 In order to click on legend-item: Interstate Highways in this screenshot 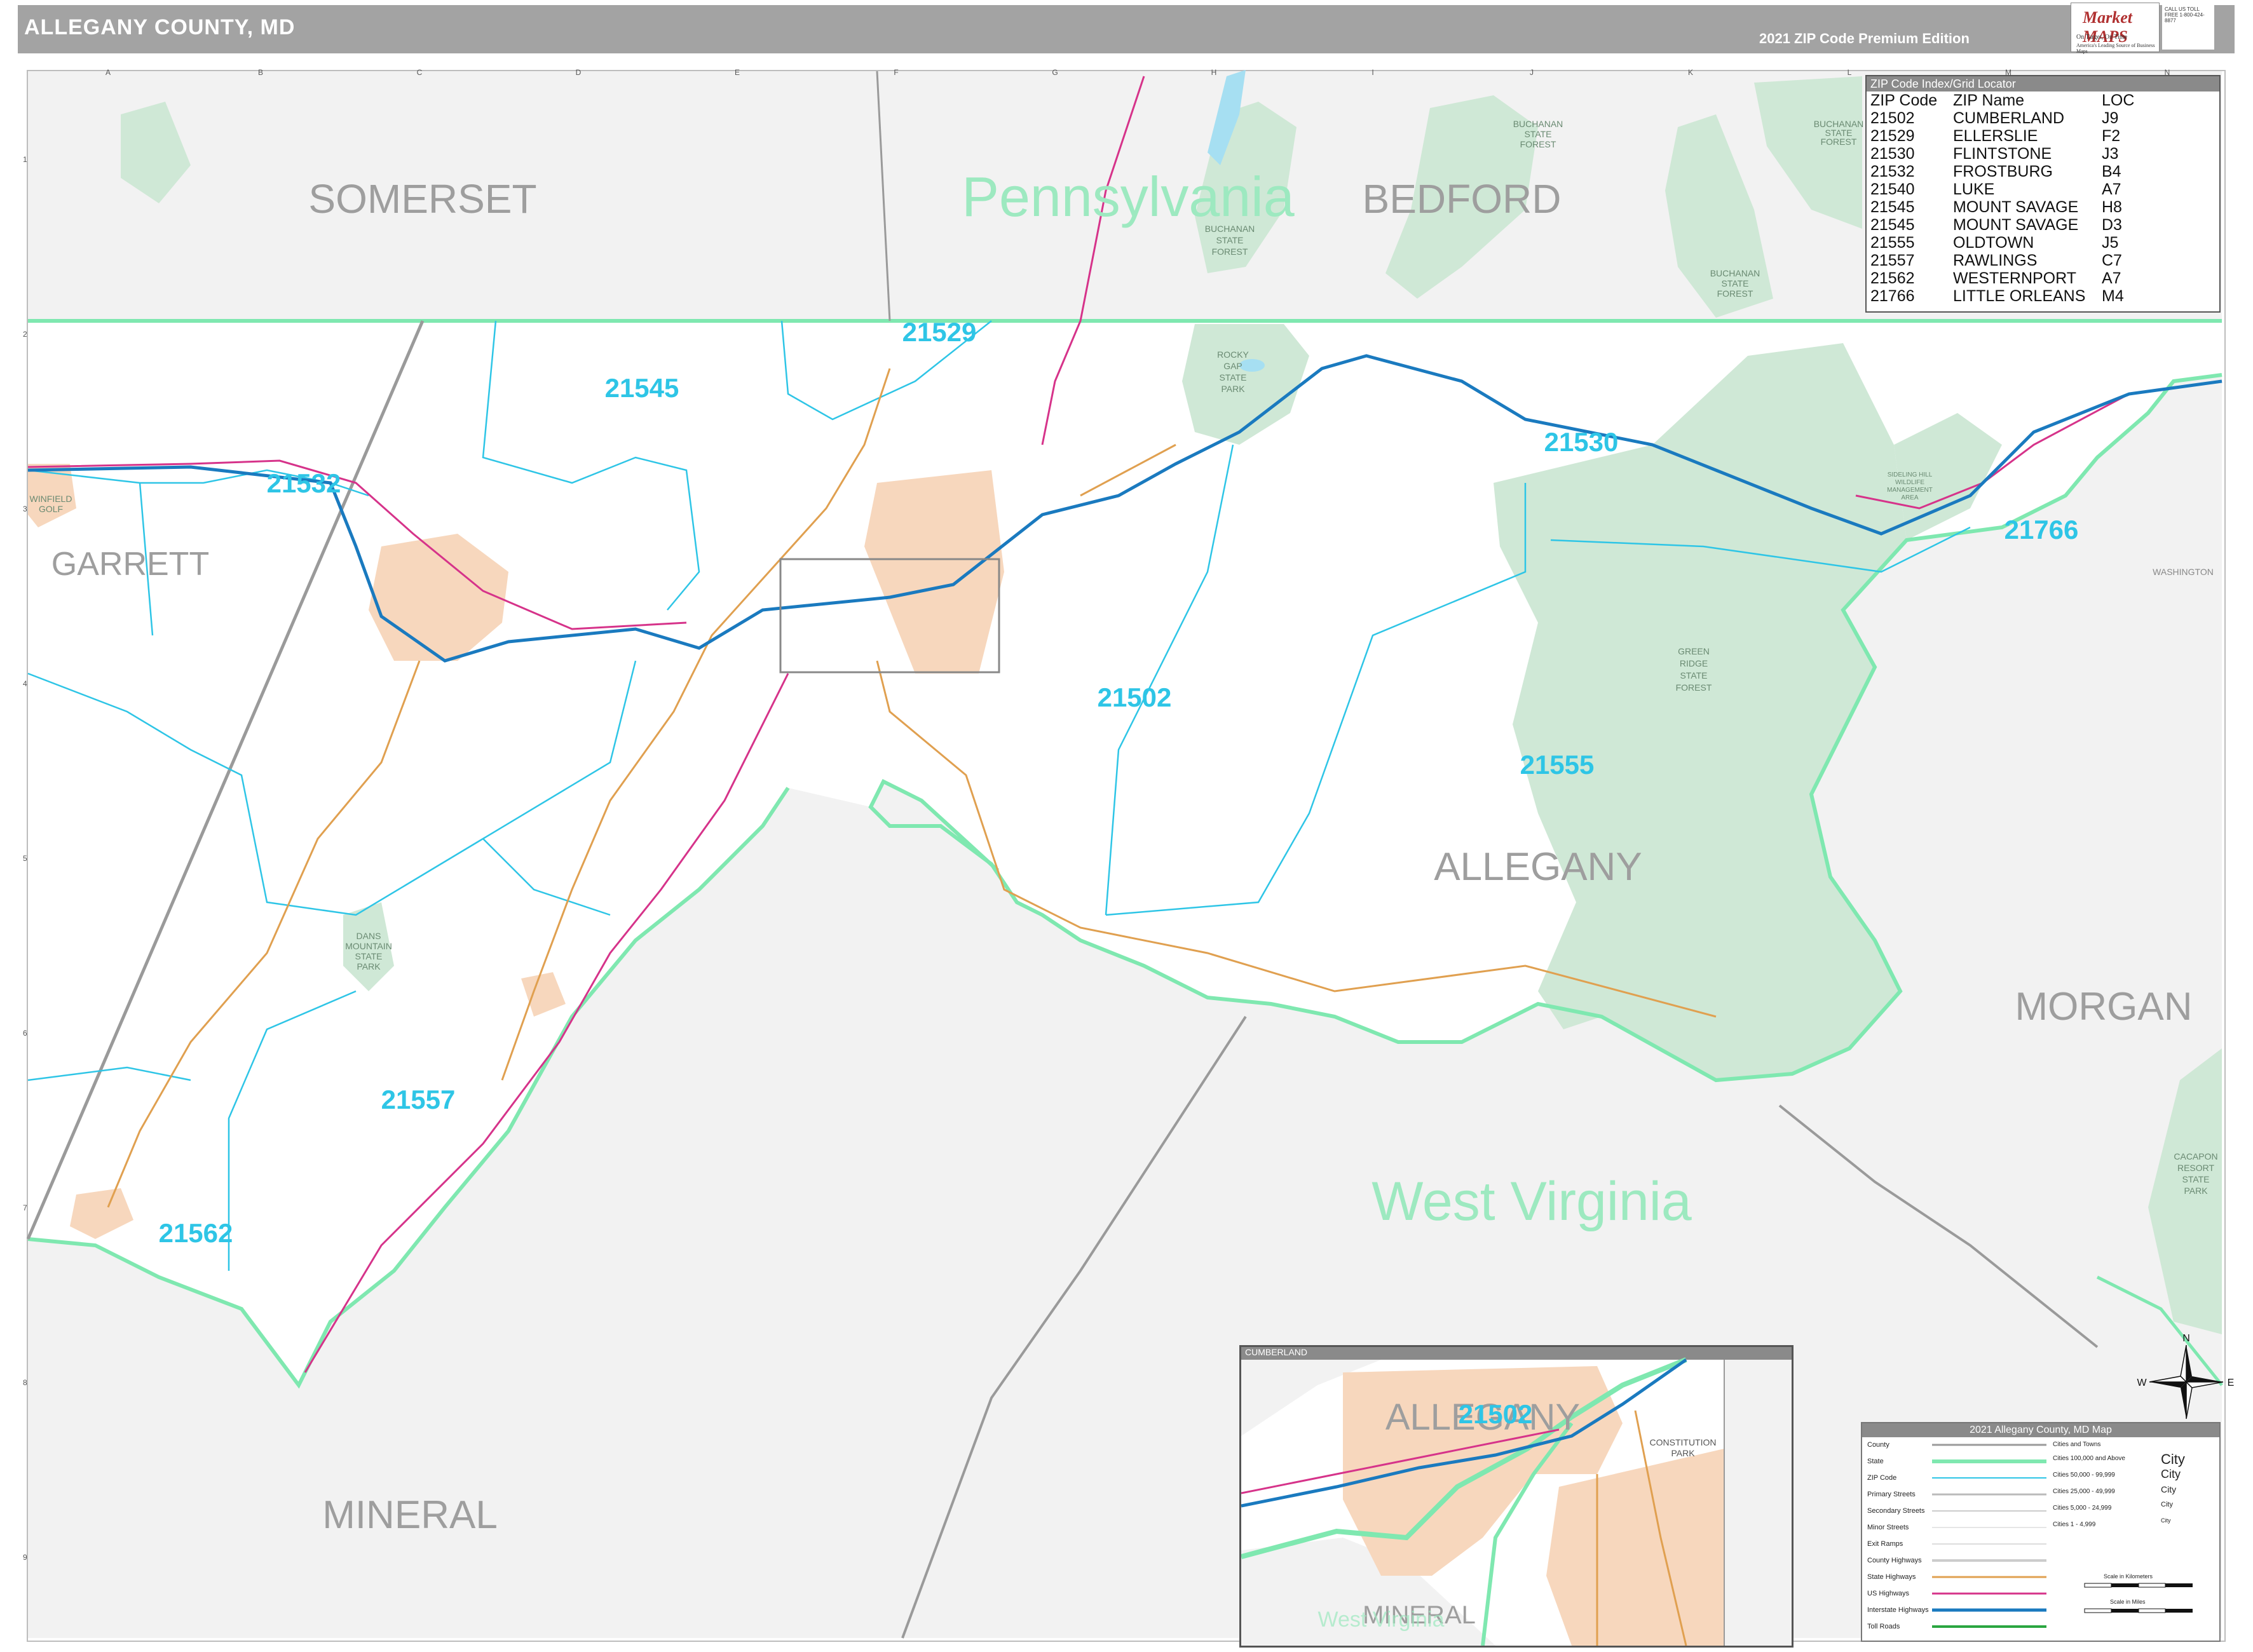, I will do `click(1898, 1610)`.